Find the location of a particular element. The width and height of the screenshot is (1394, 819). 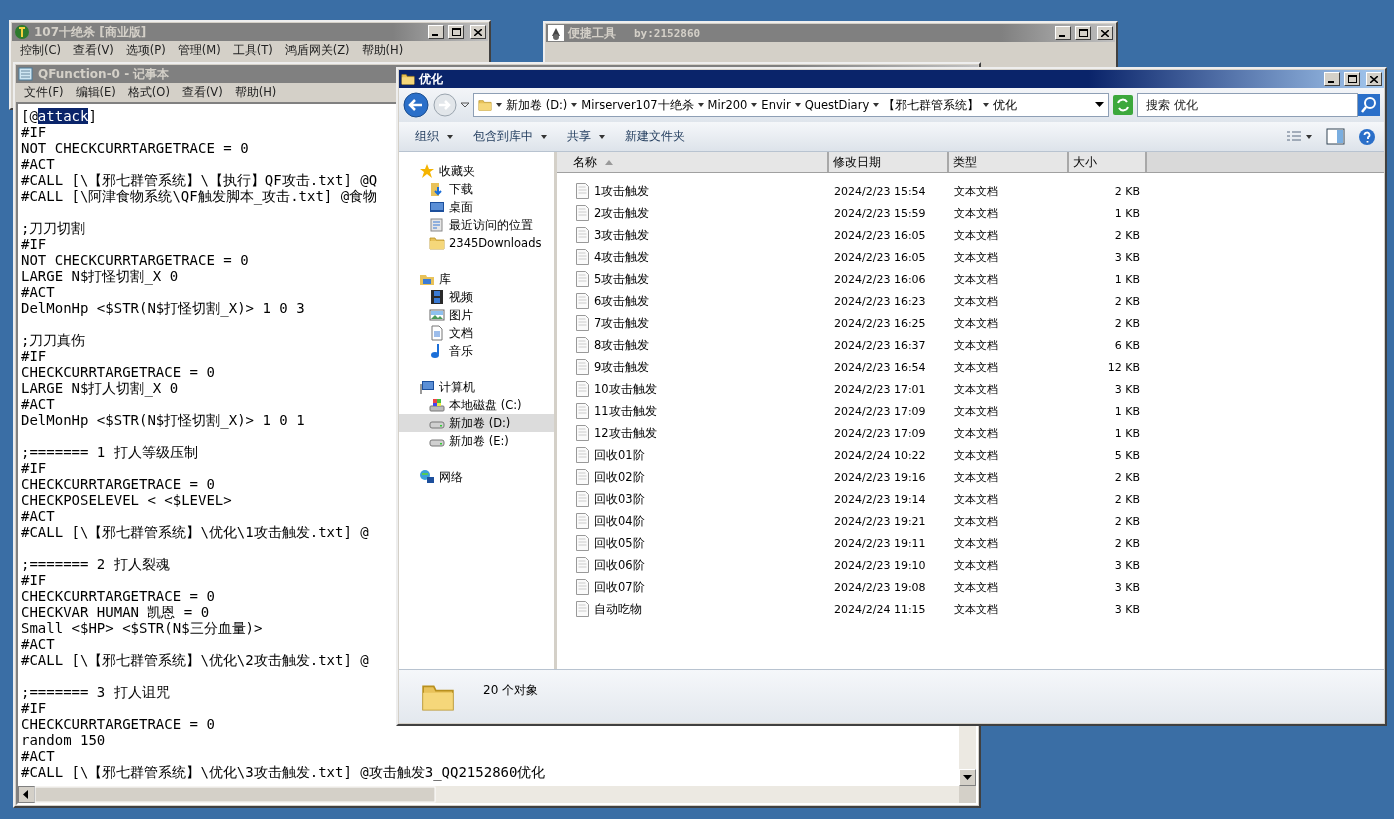

help-icon is located at coordinates (1367, 136).